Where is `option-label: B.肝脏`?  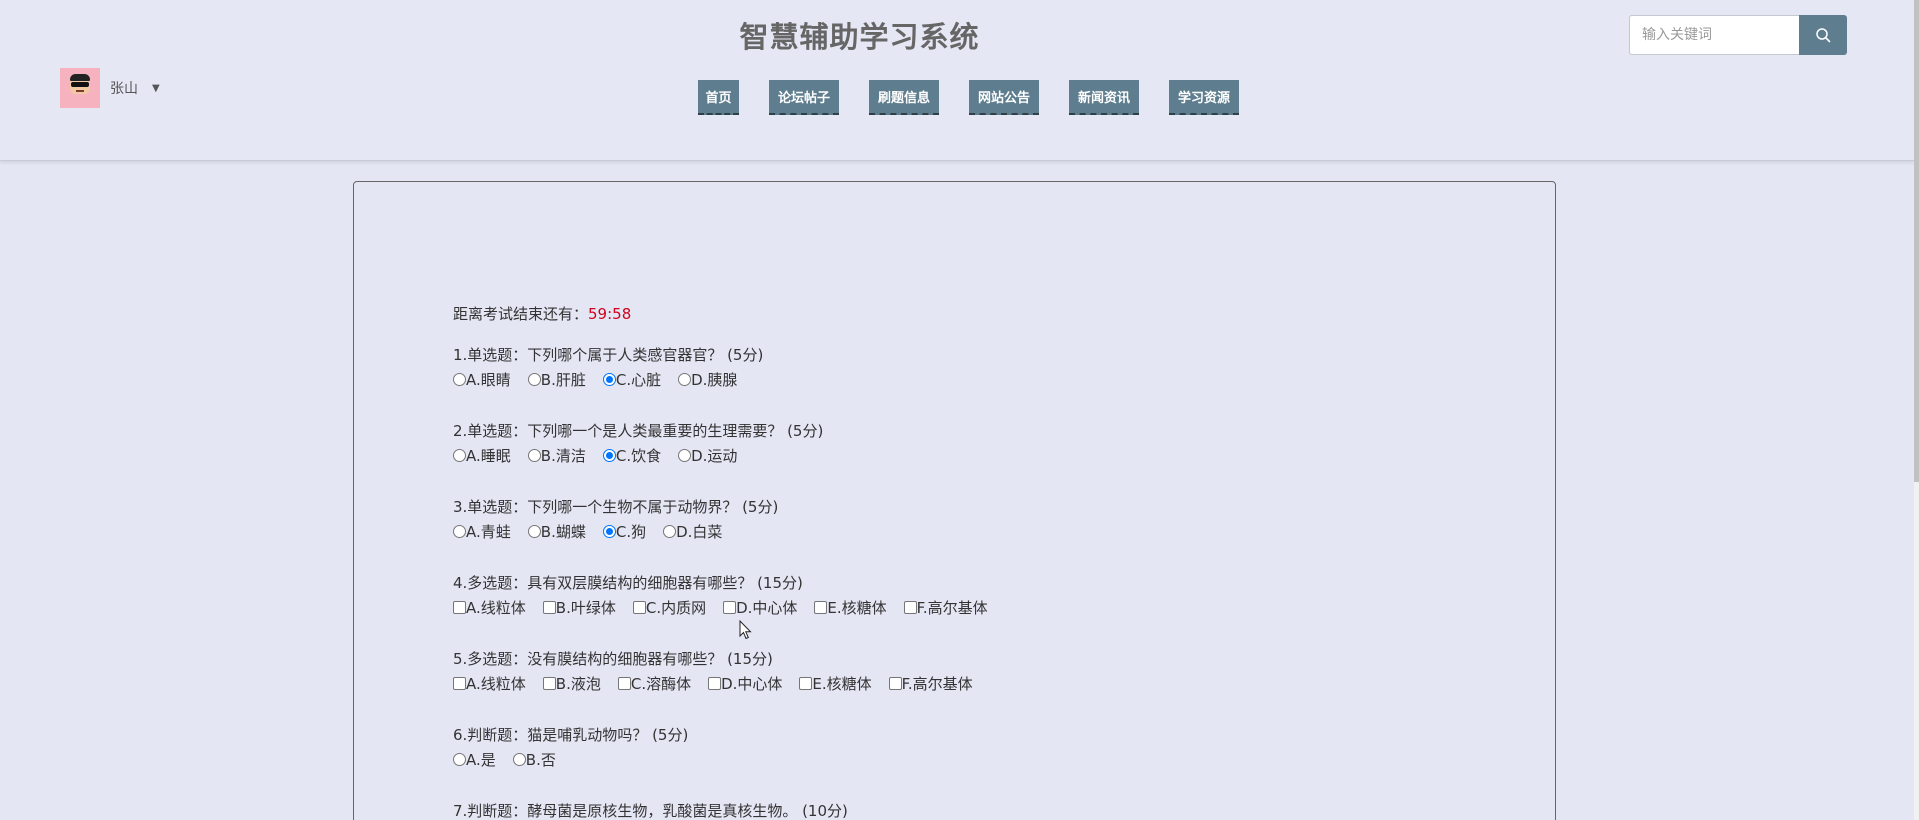 option-label: B.肝脏 is located at coordinates (563, 379).